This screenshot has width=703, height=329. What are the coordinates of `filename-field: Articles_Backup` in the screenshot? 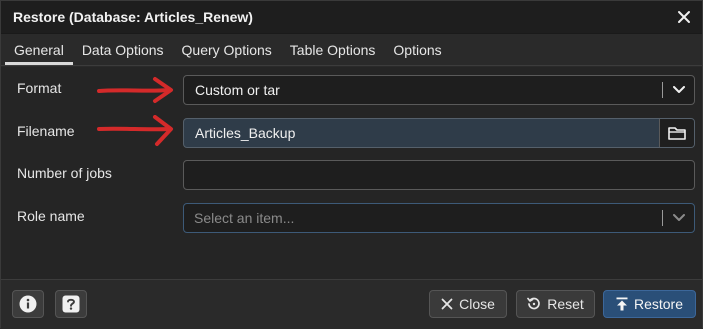 It's located at (439, 133).